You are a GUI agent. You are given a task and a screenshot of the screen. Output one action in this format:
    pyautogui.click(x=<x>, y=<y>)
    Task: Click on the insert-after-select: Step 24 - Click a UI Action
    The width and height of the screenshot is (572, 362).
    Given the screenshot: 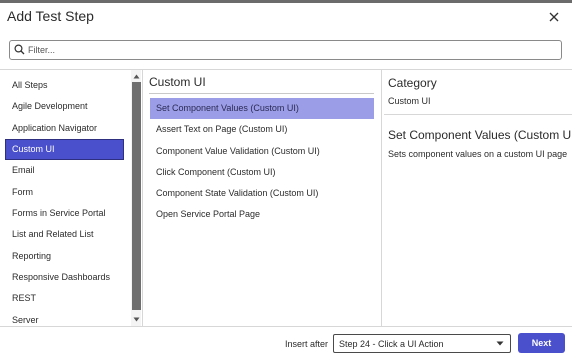 What is the action you would take?
    pyautogui.click(x=422, y=343)
    